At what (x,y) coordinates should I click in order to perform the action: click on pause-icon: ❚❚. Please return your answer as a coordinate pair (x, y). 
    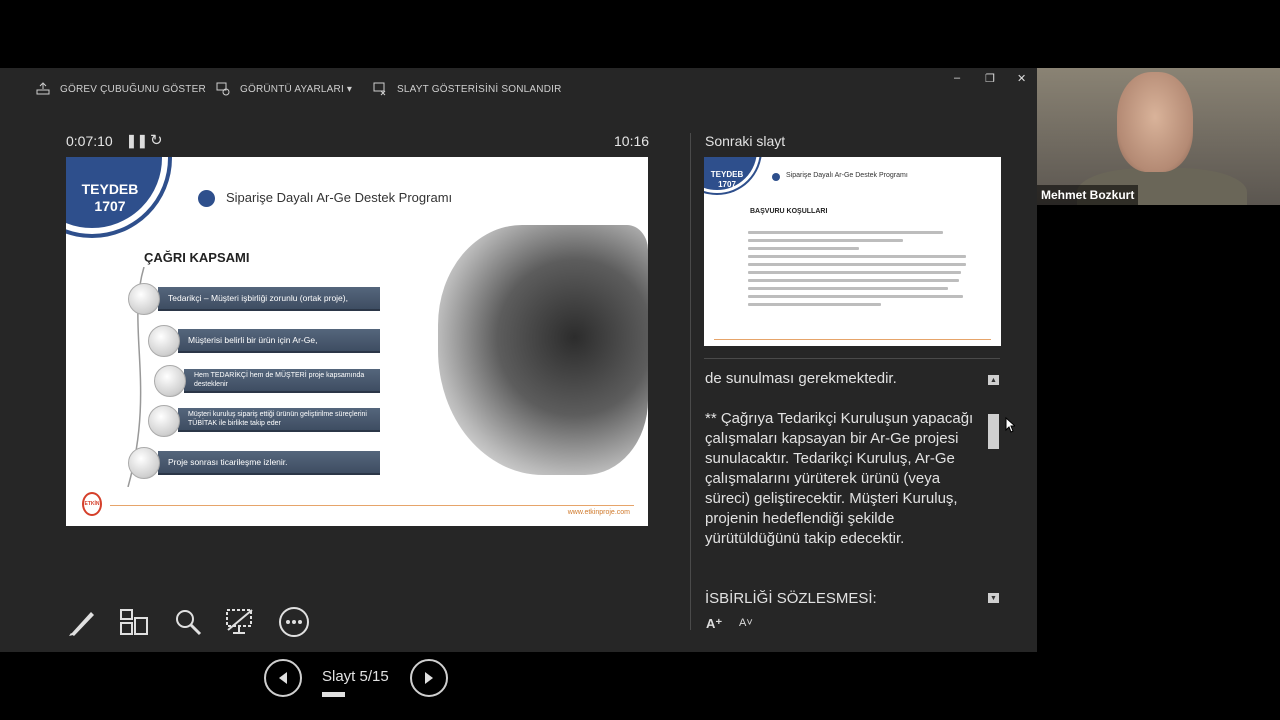
    Looking at the image, I should click on (137, 141).